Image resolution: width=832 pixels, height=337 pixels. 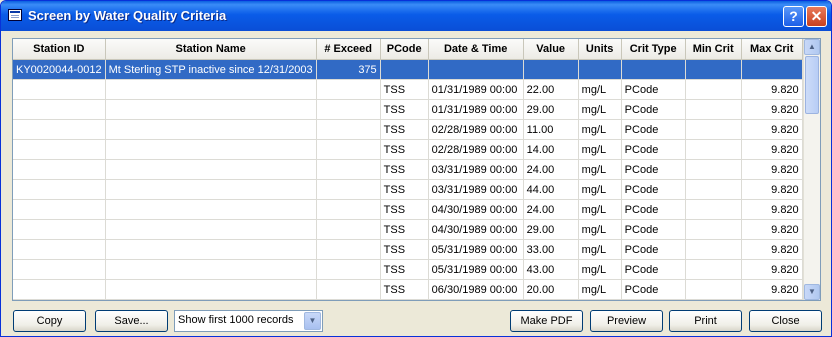 What do you see at coordinates (551, 89) in the screenshot?
I see `table-cell: 22.00` at bounding box center [551, 89].